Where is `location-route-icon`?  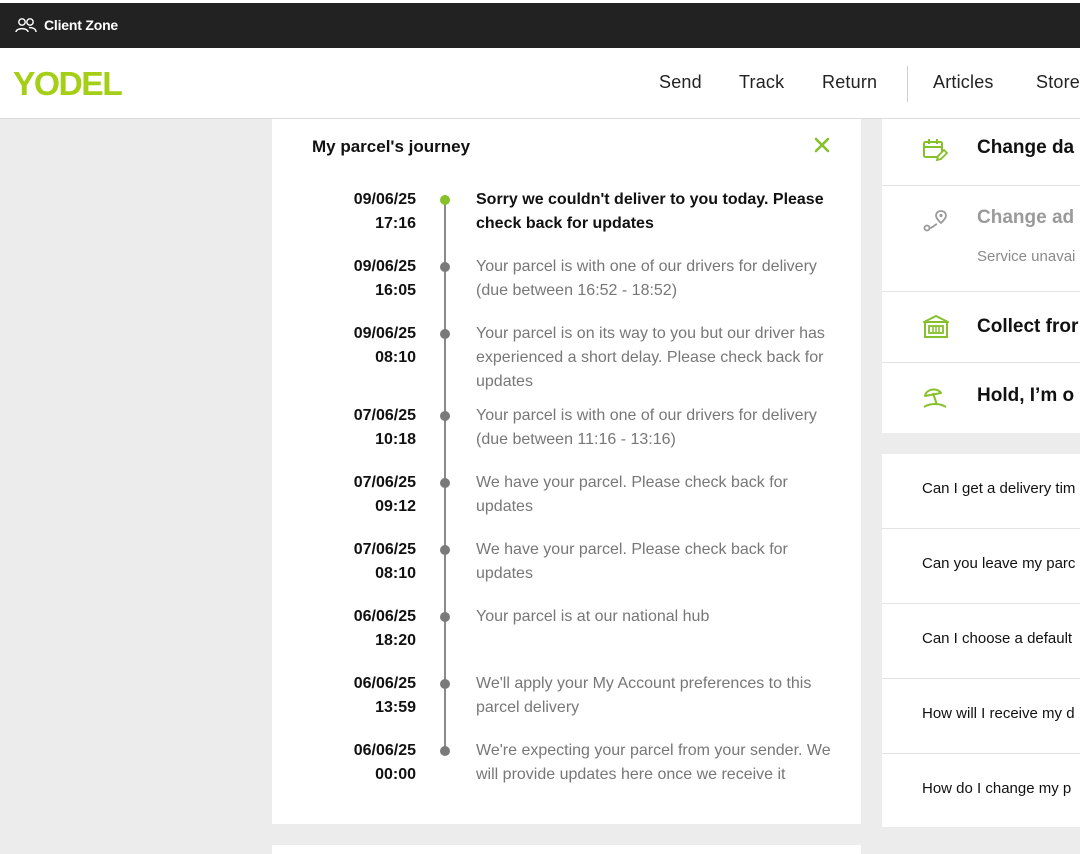
location-route-icon is located at coordinates (935, 221).